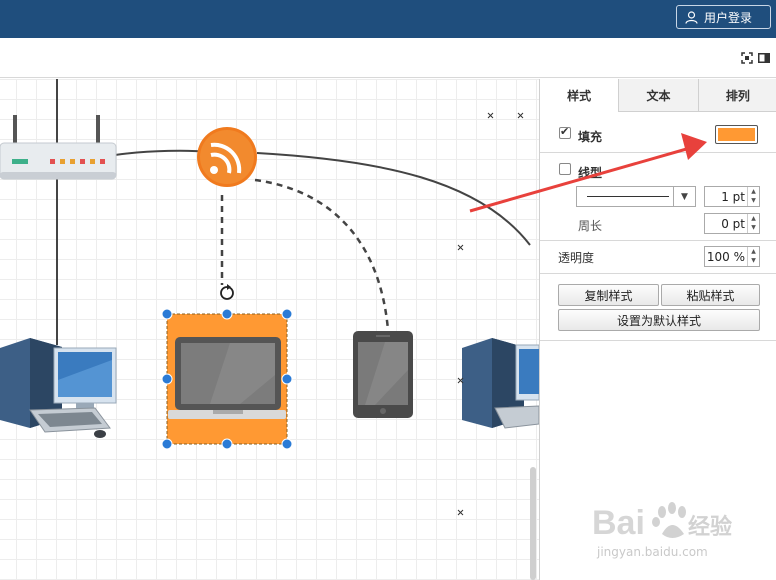  Describe the element at coordinates (388, 19) in the screenshot. I see `top-header-bar: 用户登录` at that location.